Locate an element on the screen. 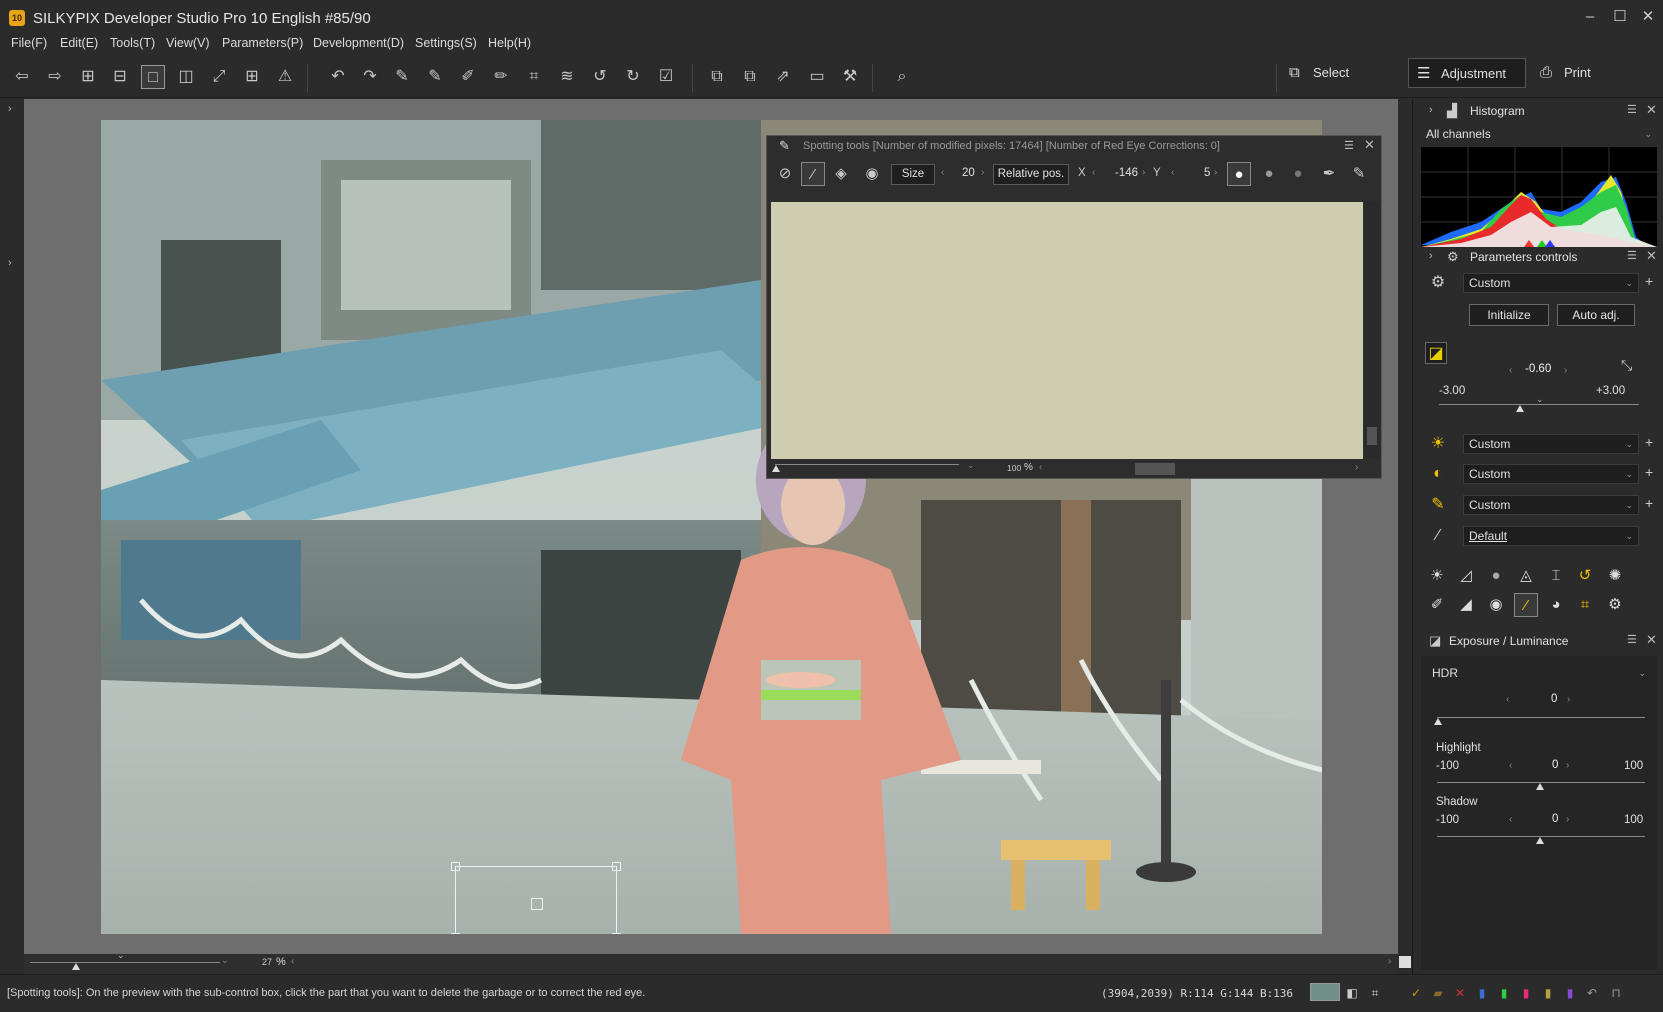 The width and height of the screenshot is (1663, 1012). loupe-icon: ⌕ is located at coordinates (902, 77).